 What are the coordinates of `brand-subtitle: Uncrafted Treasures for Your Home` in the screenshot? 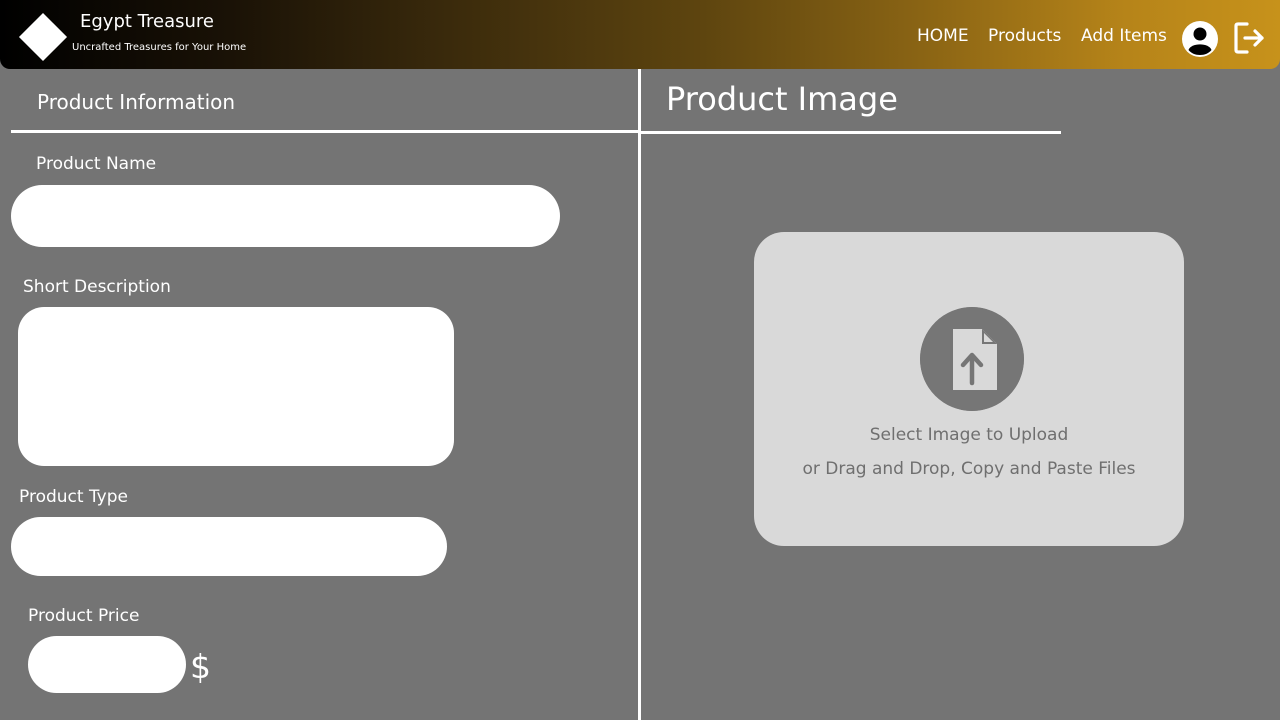 It's located at (159, 47).